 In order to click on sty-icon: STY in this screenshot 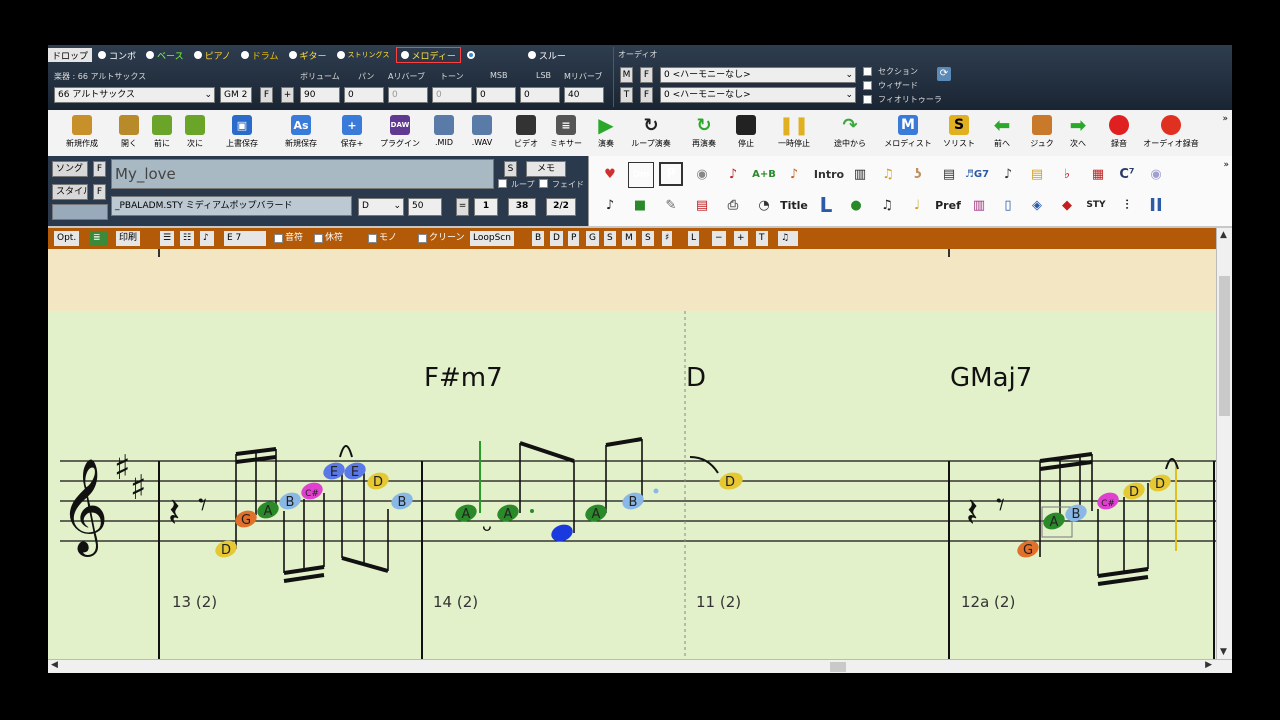, I will do `click(1096, 205)`.